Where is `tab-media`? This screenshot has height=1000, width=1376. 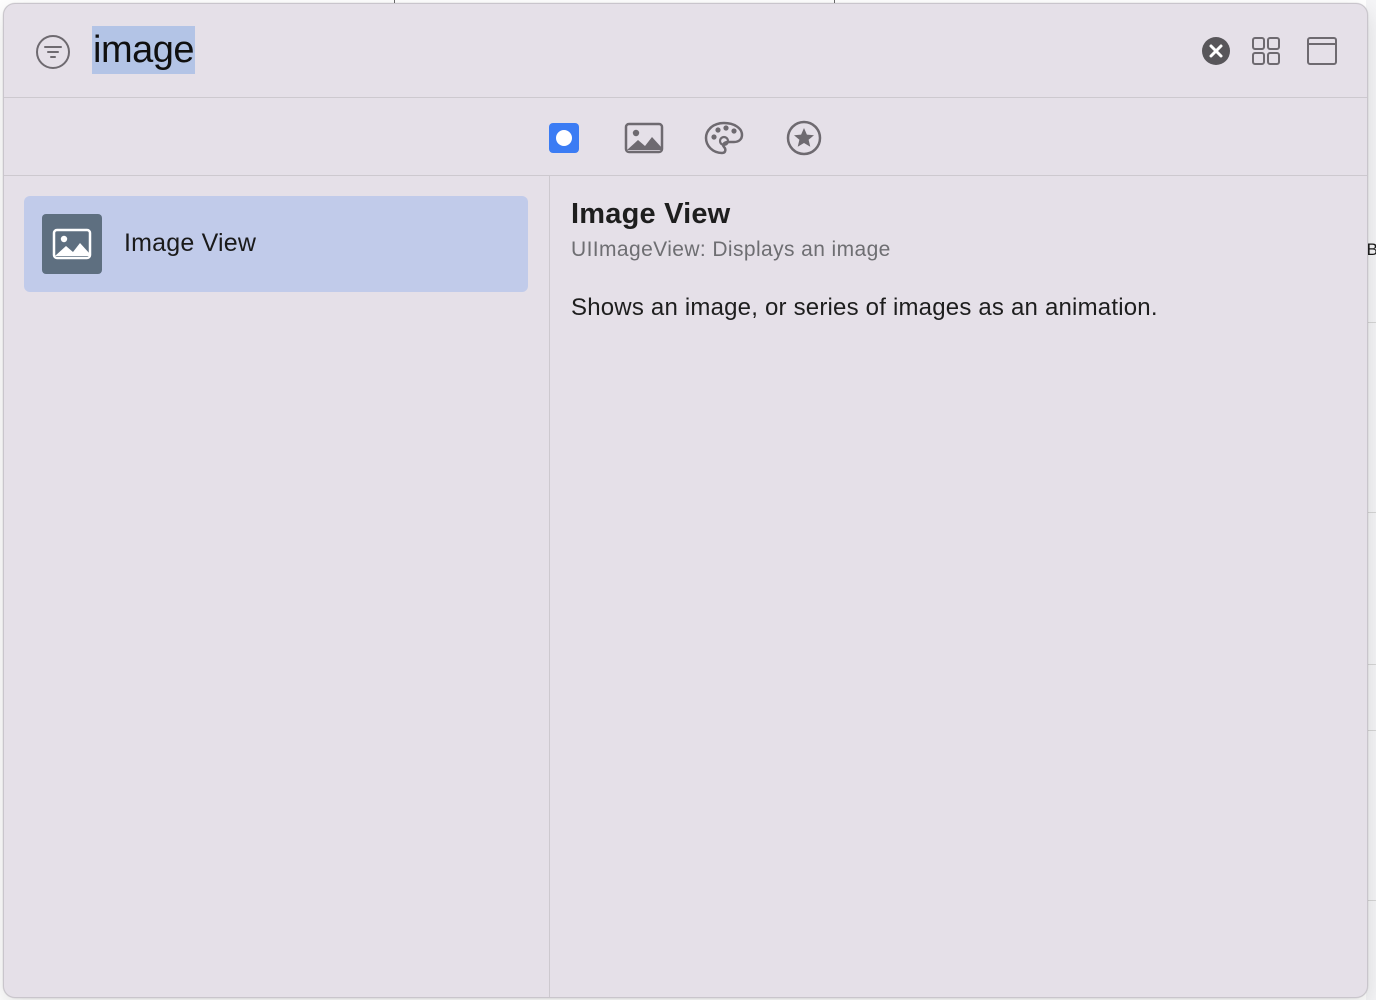 tab-media is located at coordinates (644, 138).